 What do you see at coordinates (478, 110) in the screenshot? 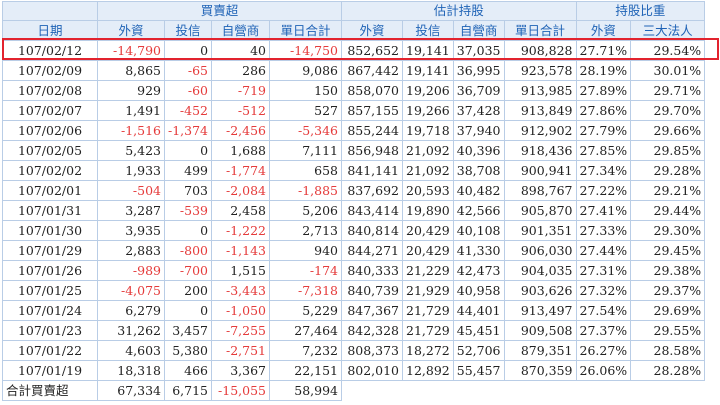
I see `value-cell: 37,428` at bounding box center [478, 110].